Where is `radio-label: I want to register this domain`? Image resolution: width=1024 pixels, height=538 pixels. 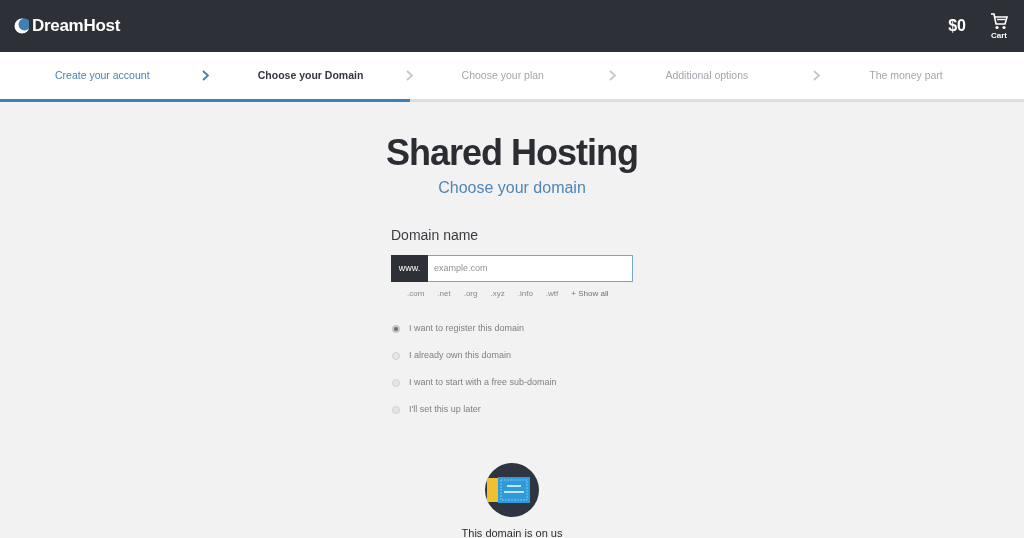 radio-label: I want to register this domain is located at coordinates (467, 328).